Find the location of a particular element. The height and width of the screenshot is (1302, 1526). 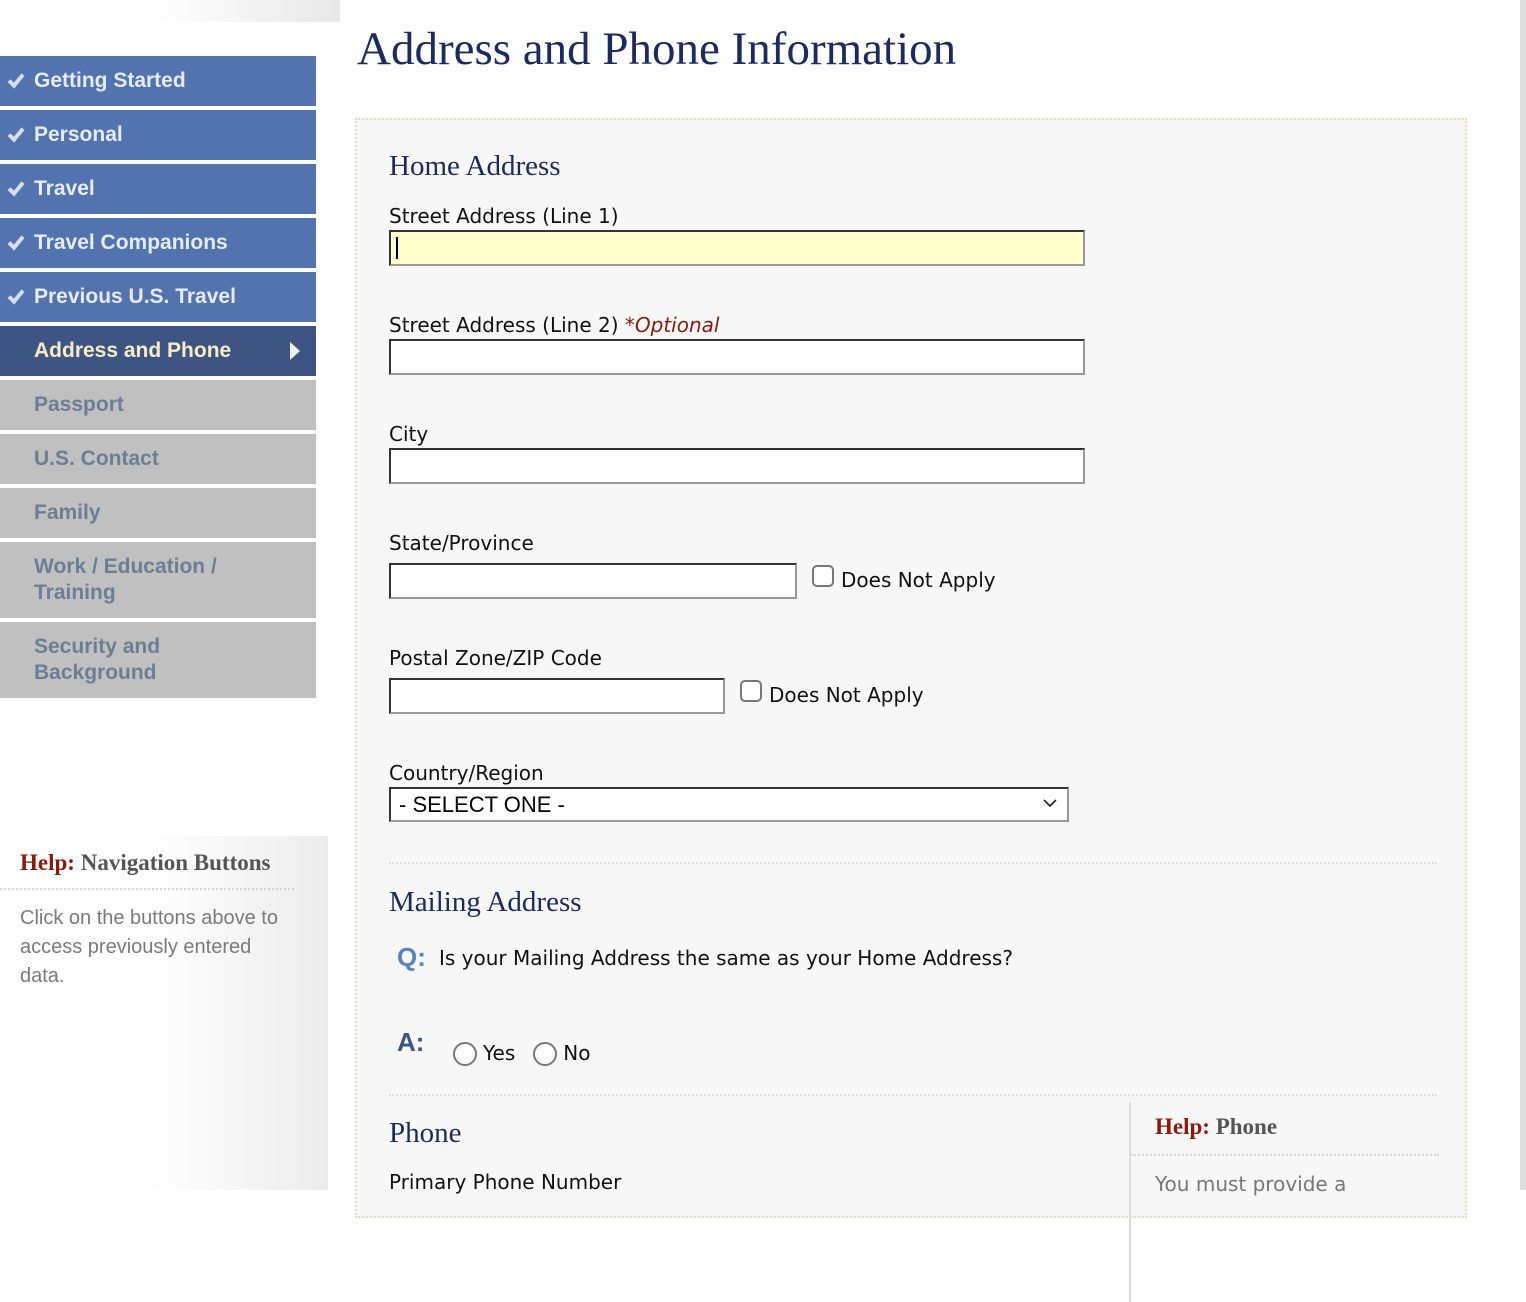

city-input is located at coordinates (737, 466).